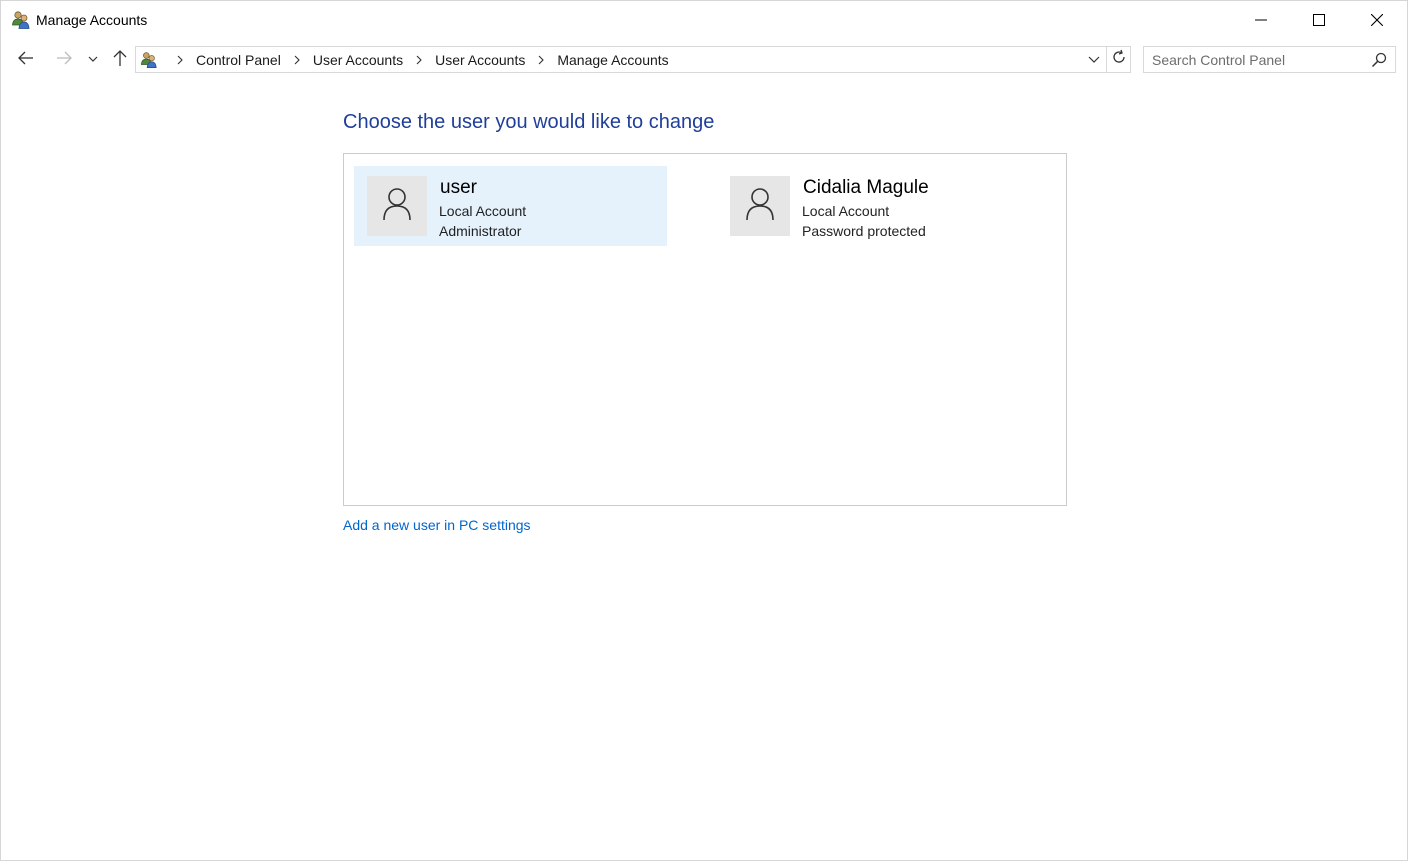 This screenshot has height=861, width=1408. I want to click on refresh-button, so click(1118, 59).